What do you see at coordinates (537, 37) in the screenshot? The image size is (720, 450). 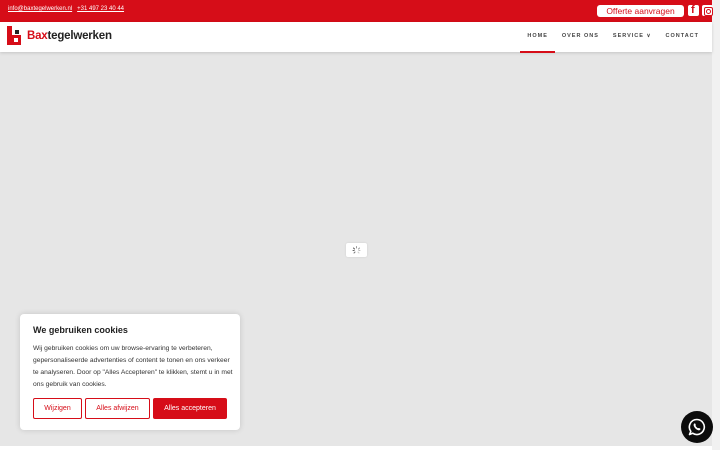 I see `nav-home: HOME` at bounding box center [537, 37].